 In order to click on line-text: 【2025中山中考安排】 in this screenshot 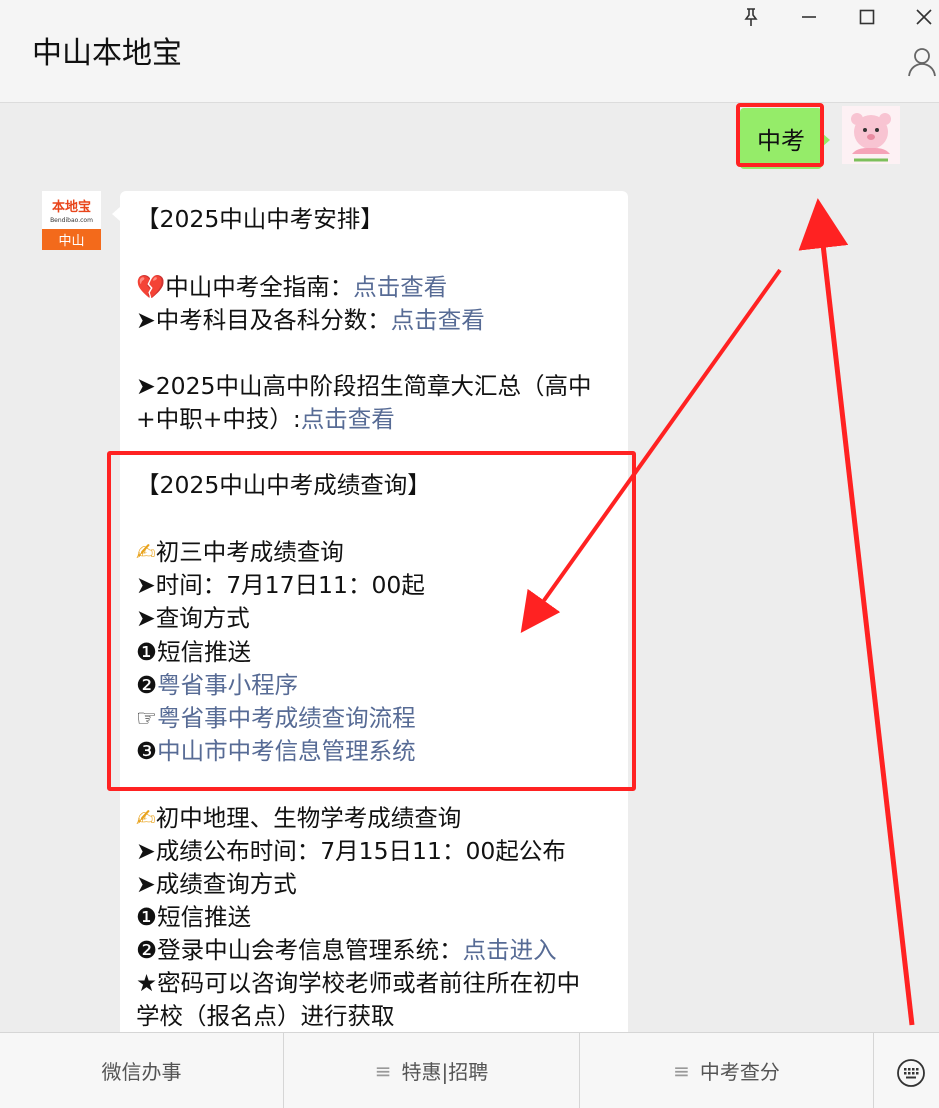, I will do `click(260, 219)`.